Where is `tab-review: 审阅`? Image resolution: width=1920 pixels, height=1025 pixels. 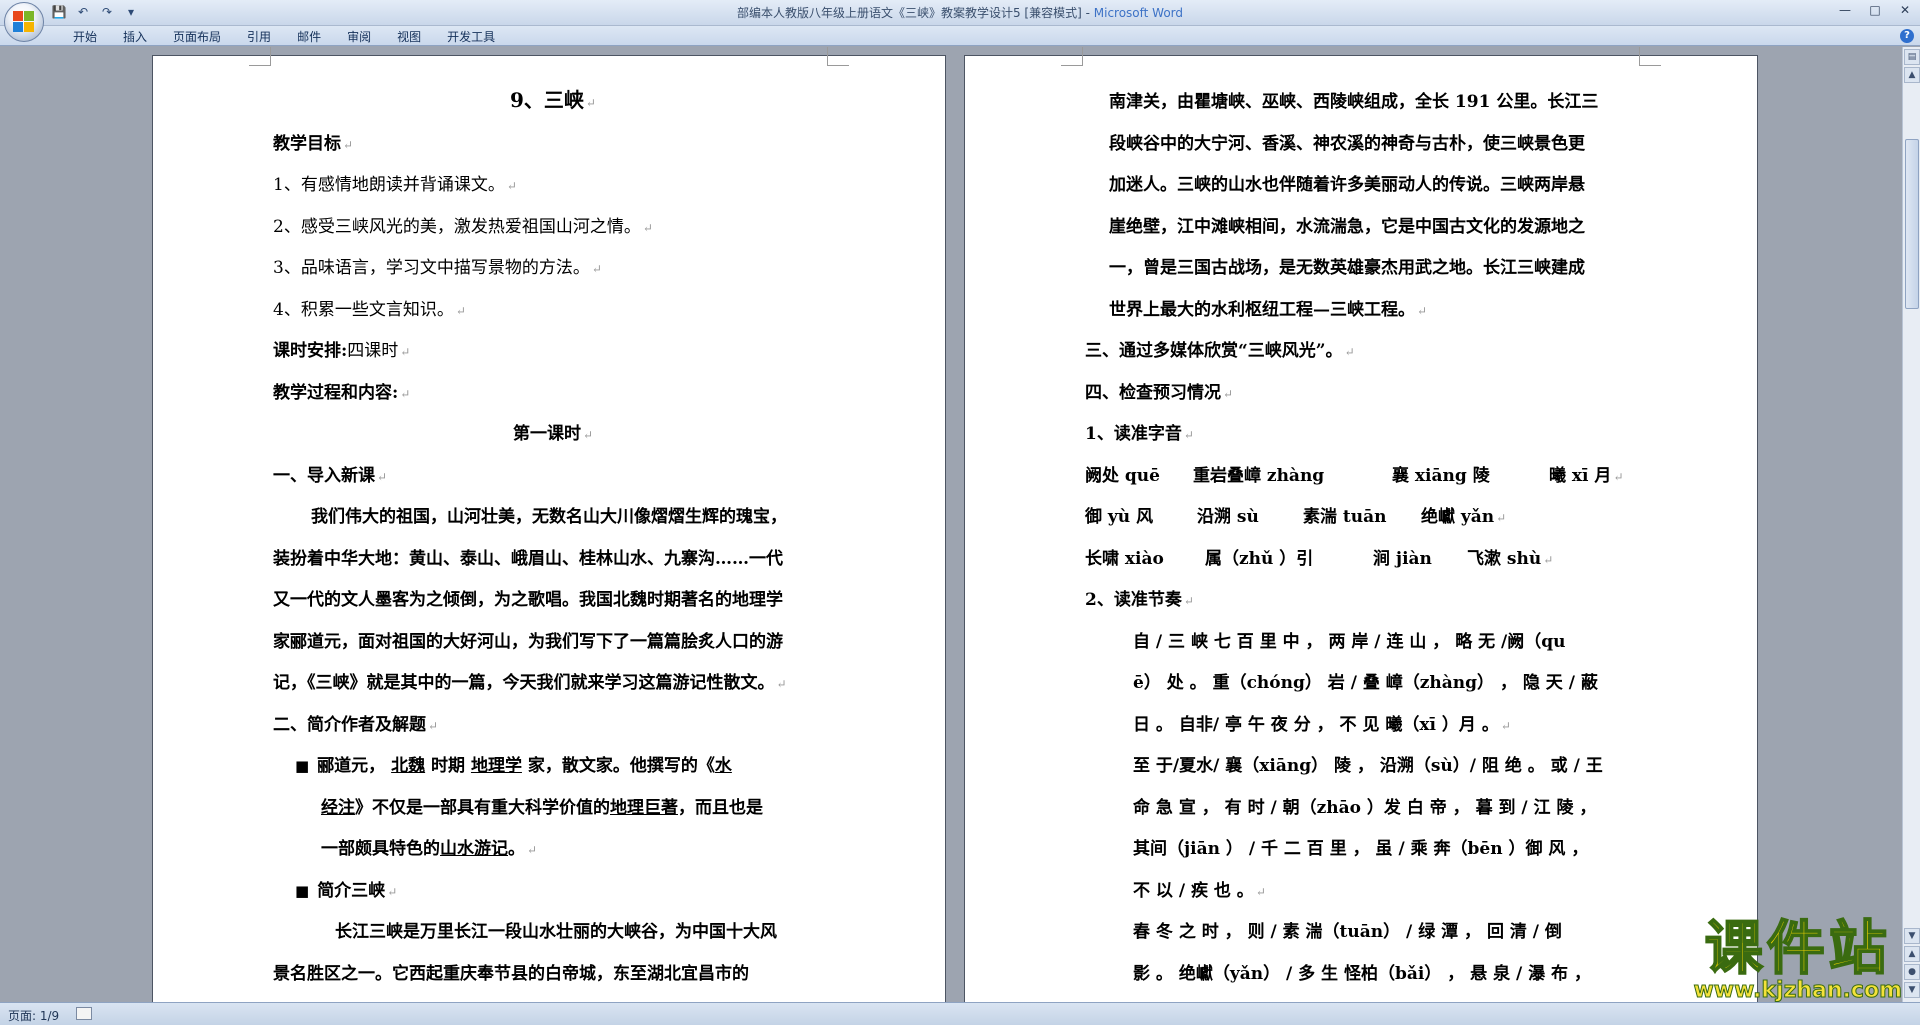
tab-review: 审阅 is located at coordinates (359, 37).